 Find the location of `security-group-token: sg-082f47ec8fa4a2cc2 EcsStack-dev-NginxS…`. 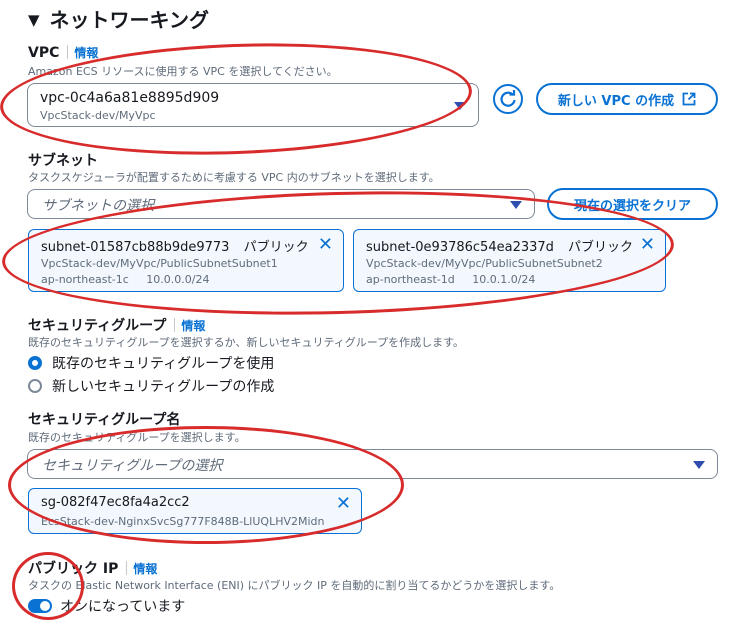

security-group-token: sg-082f47ec8fa4a2cc2 EcsStack-dev-NginxS… is located at coordinates (195, 511).